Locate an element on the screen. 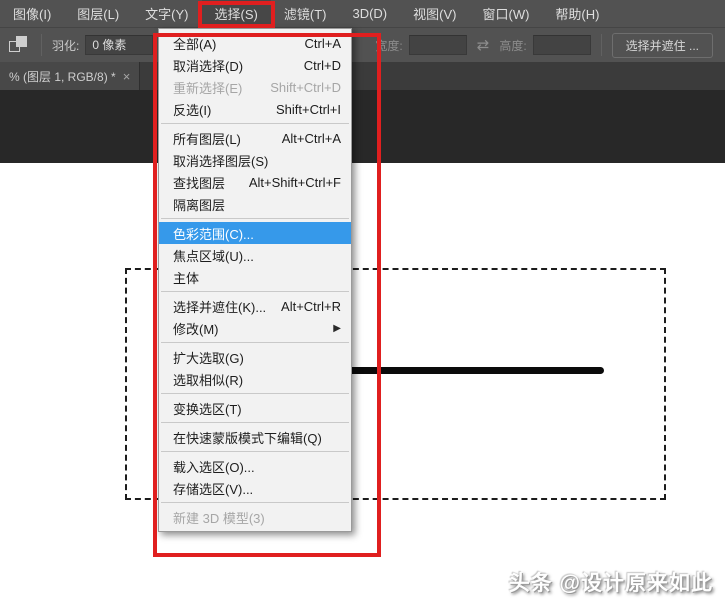 The image size is (725, 605). menubar-item-help: 帮助(H) is located at coordinates (577, 13).